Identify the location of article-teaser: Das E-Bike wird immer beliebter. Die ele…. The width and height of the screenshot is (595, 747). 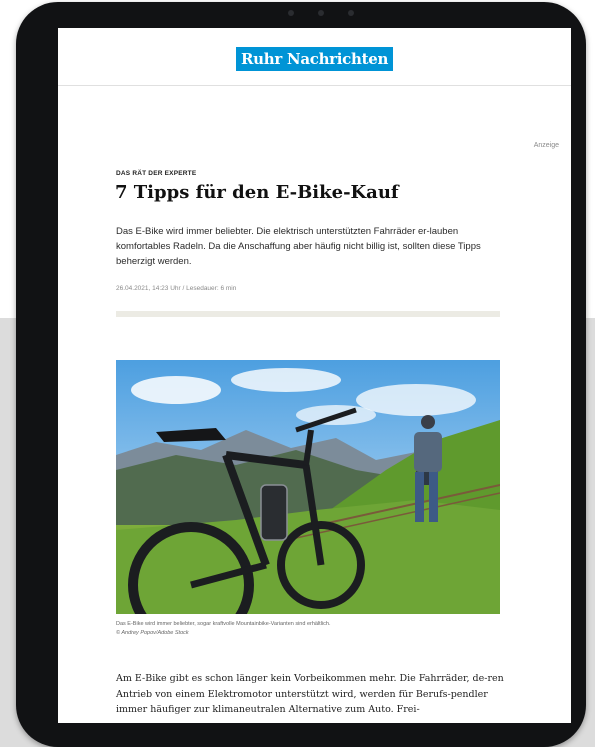
(298, 246).